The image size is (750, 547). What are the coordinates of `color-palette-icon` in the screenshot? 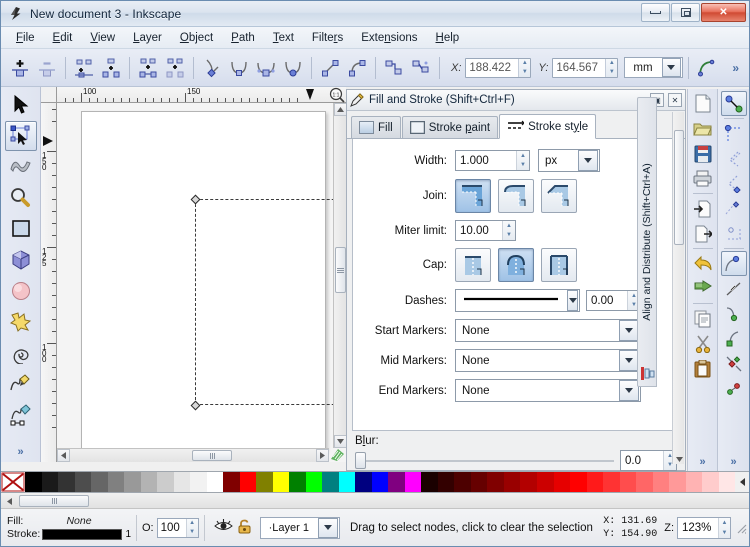 It's located at (337, 455).